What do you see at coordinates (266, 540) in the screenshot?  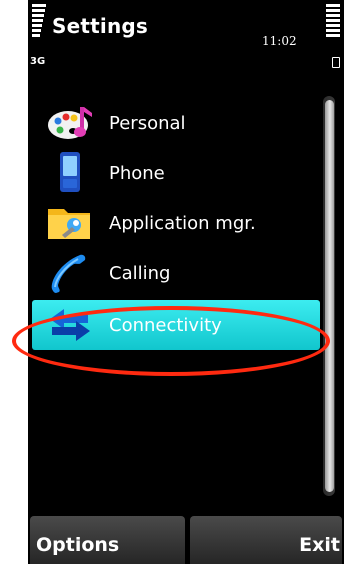 I see `exit-softkey: Exit` at bounding box center [266, 540].